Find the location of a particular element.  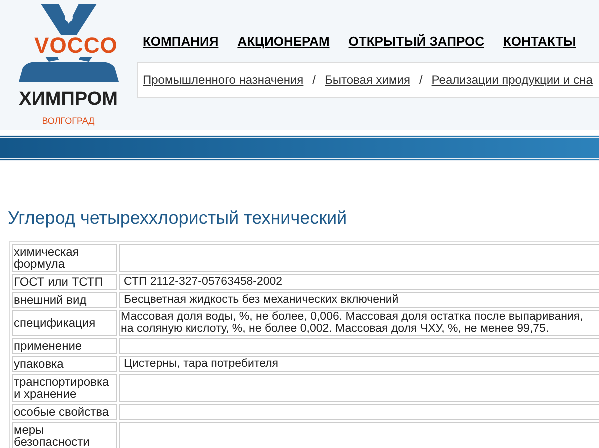

nav-link: КОМПАНИЯ is located at coordinates (181, 42).